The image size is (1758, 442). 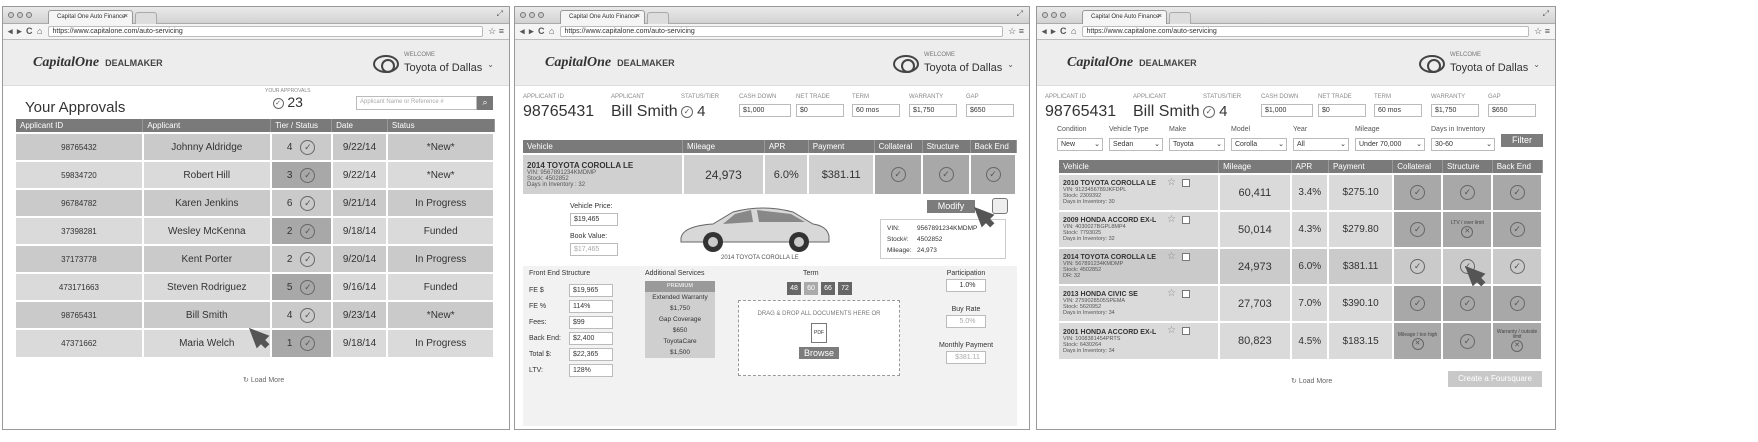 What do you see at coordinates (1000, 206) in the screenshot?
I see `print-icon` at bounding box center [1000, 206].